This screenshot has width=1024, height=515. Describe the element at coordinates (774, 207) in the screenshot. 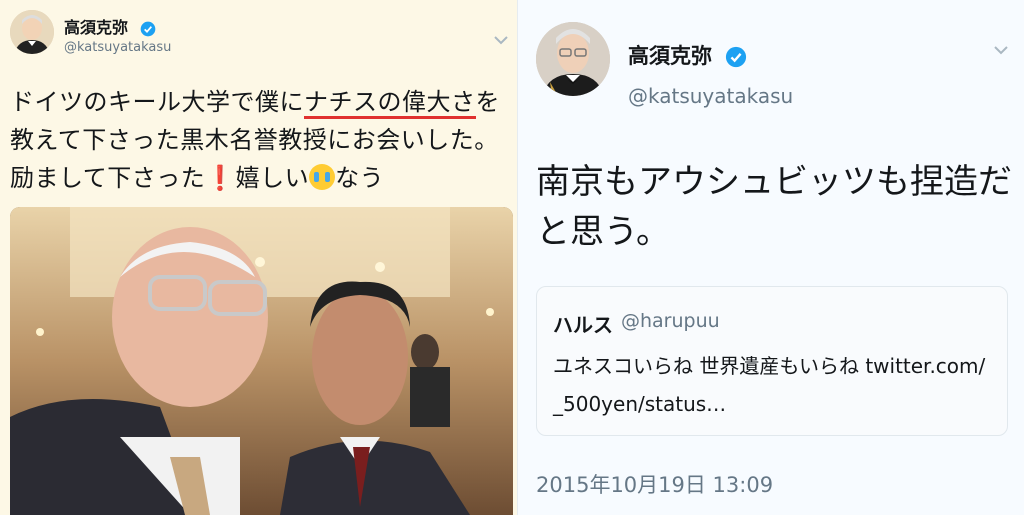

I see `tweet-text: 南京もアウシュビッツも捏造だと思う。` at that location.